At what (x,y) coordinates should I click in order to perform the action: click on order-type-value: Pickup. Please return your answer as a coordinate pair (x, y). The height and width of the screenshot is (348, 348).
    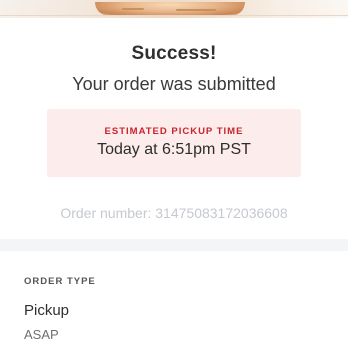
    Looking at the image, I should click on (47, 310).